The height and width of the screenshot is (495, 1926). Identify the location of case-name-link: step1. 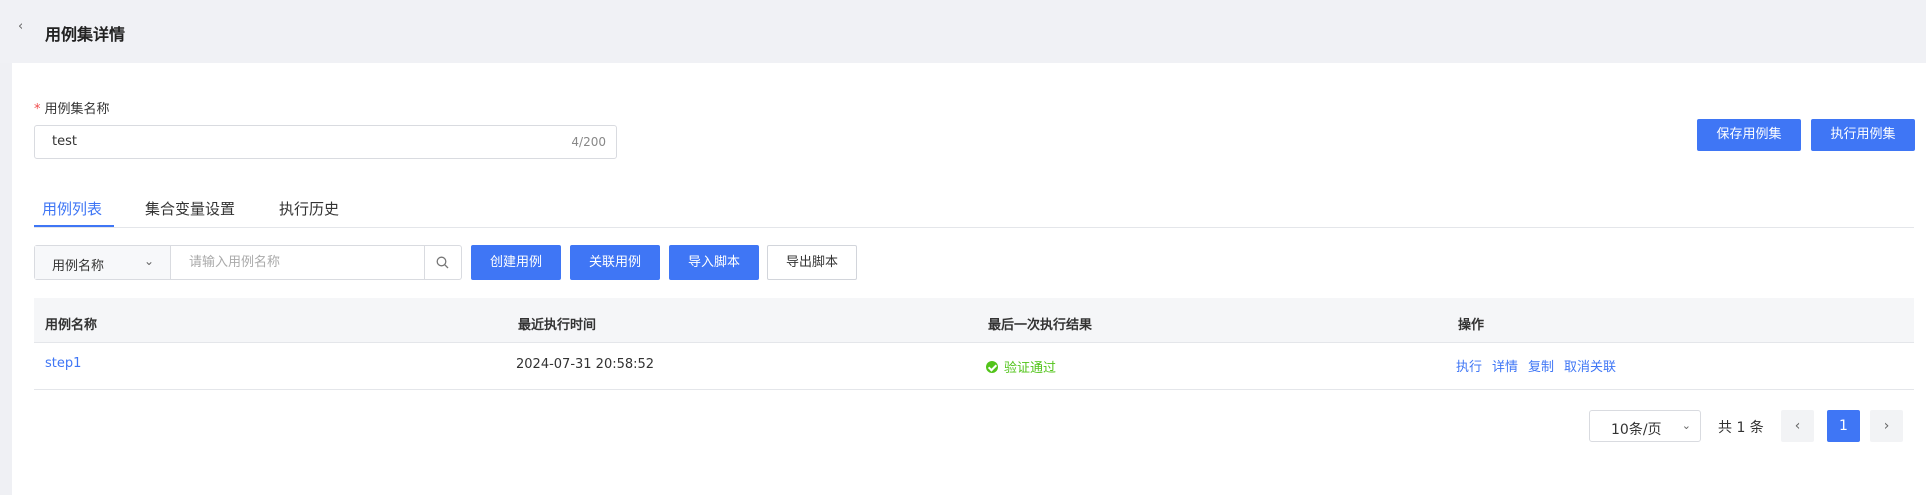
(63, 363).